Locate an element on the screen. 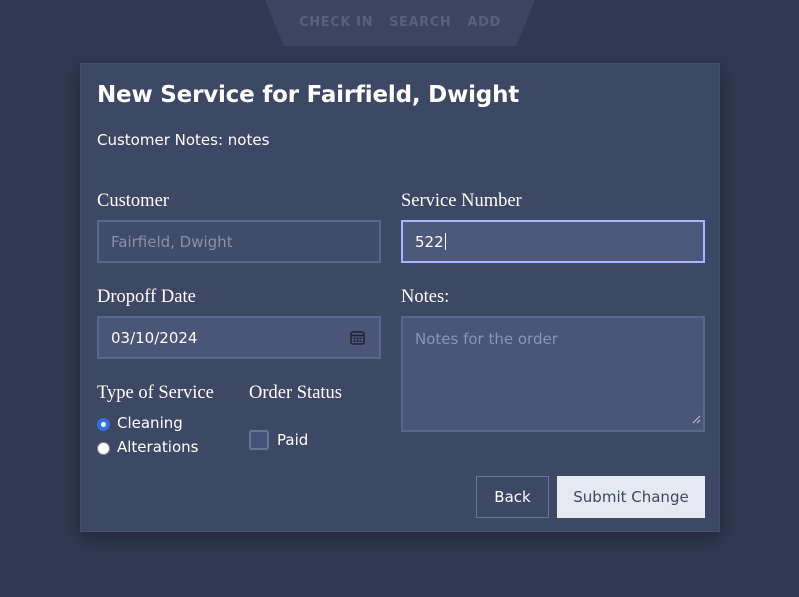 This screenshot has width=799, height=597. notes-label: Notes: is located at coordinates (425, 297).